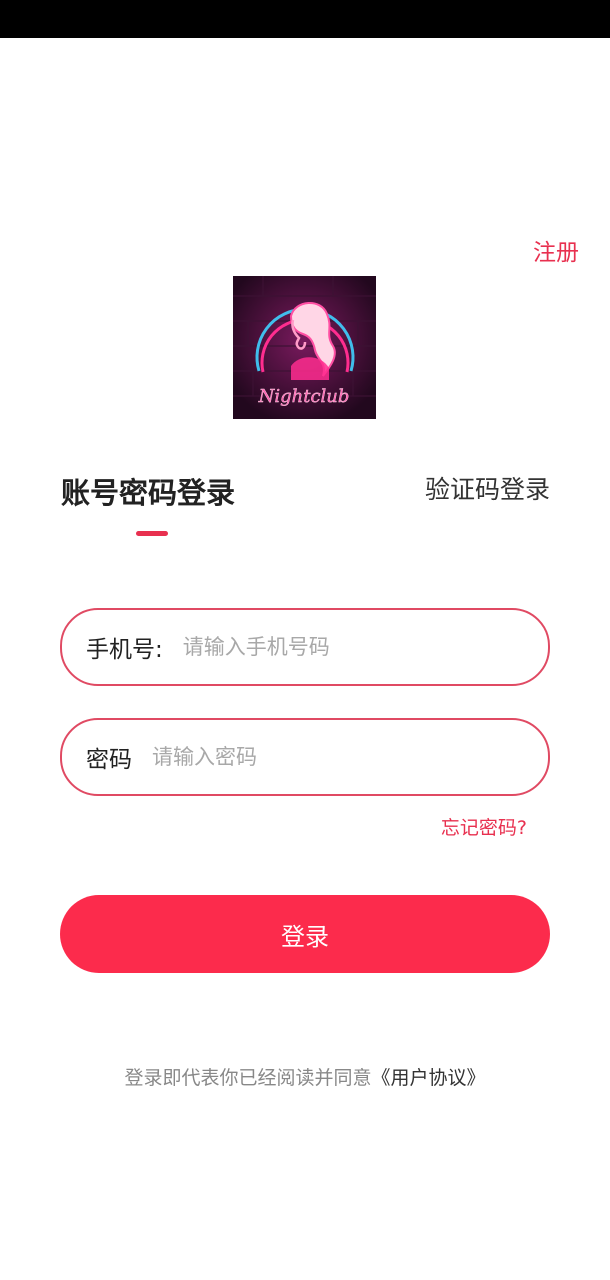 The height and width of the screenshot is (1280, 610). I want to click on agreement-prefix: 登录即代表你已经阅读并同意, so click(248, 1078).